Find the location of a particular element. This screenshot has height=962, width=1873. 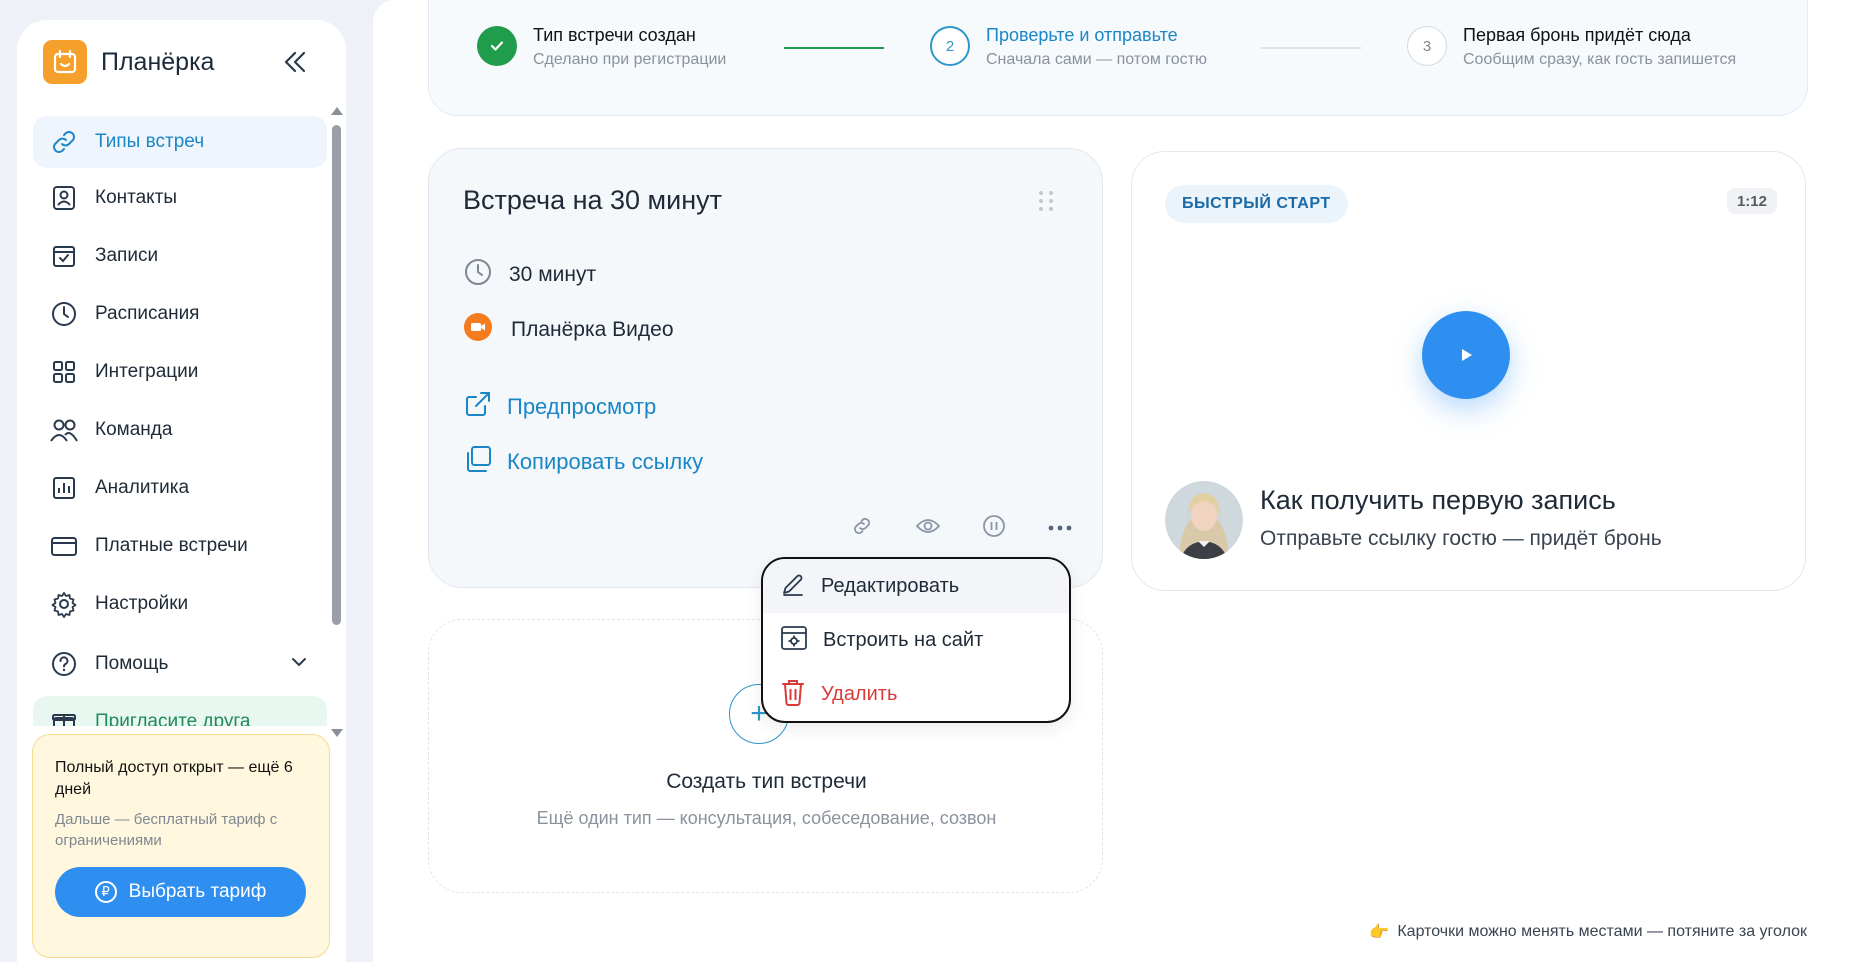

play-icon is located at coordinates (1467, 355).